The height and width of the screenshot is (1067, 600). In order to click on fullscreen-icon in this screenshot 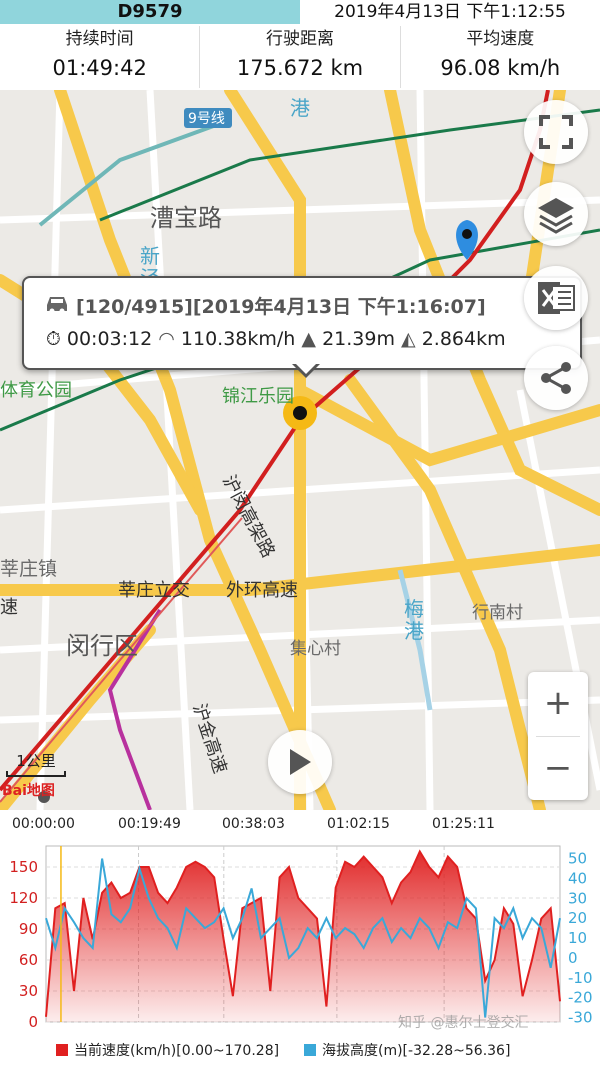, I will do `click(556, 132)`.